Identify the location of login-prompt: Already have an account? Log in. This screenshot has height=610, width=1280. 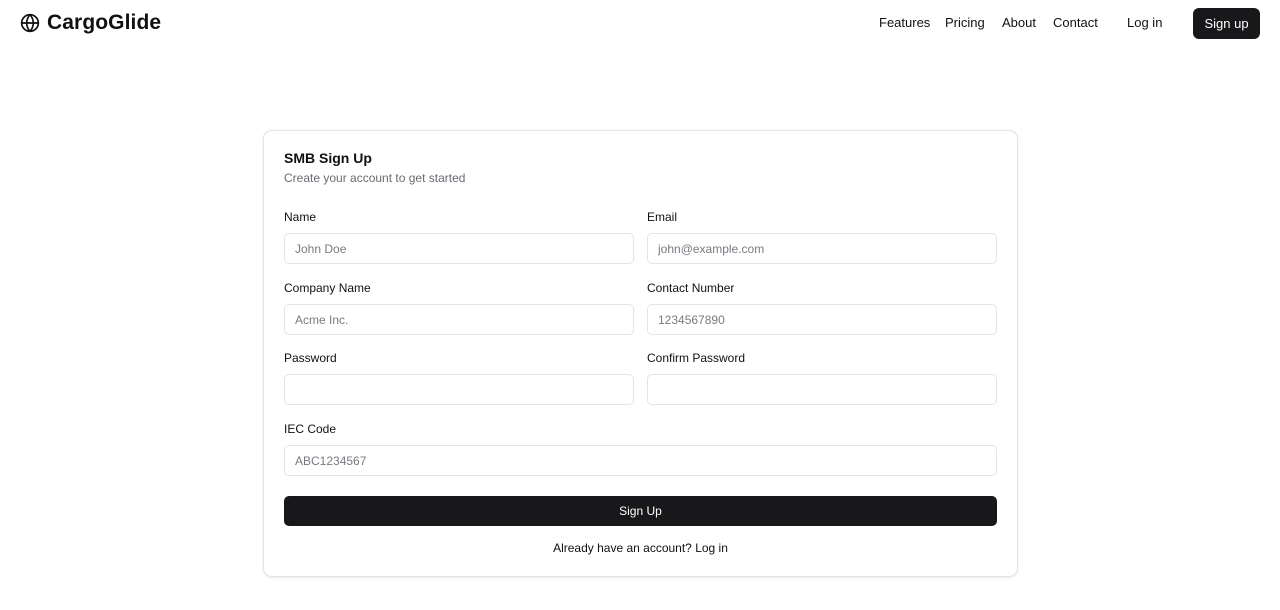
(640, 548).